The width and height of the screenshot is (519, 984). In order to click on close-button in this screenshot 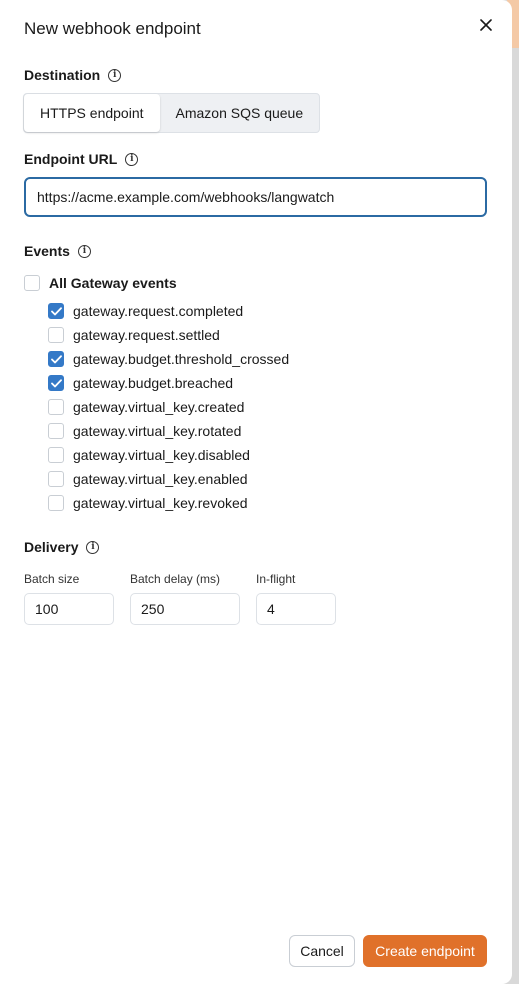, I will do `click(486, 25)`.